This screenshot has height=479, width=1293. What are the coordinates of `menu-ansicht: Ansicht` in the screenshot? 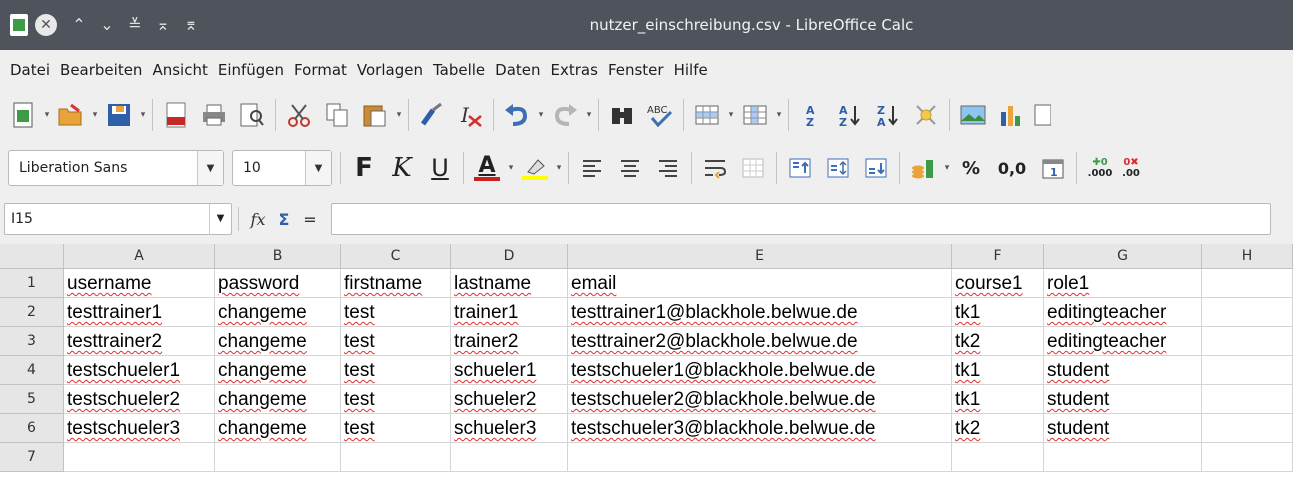 It's located at (179, 70).